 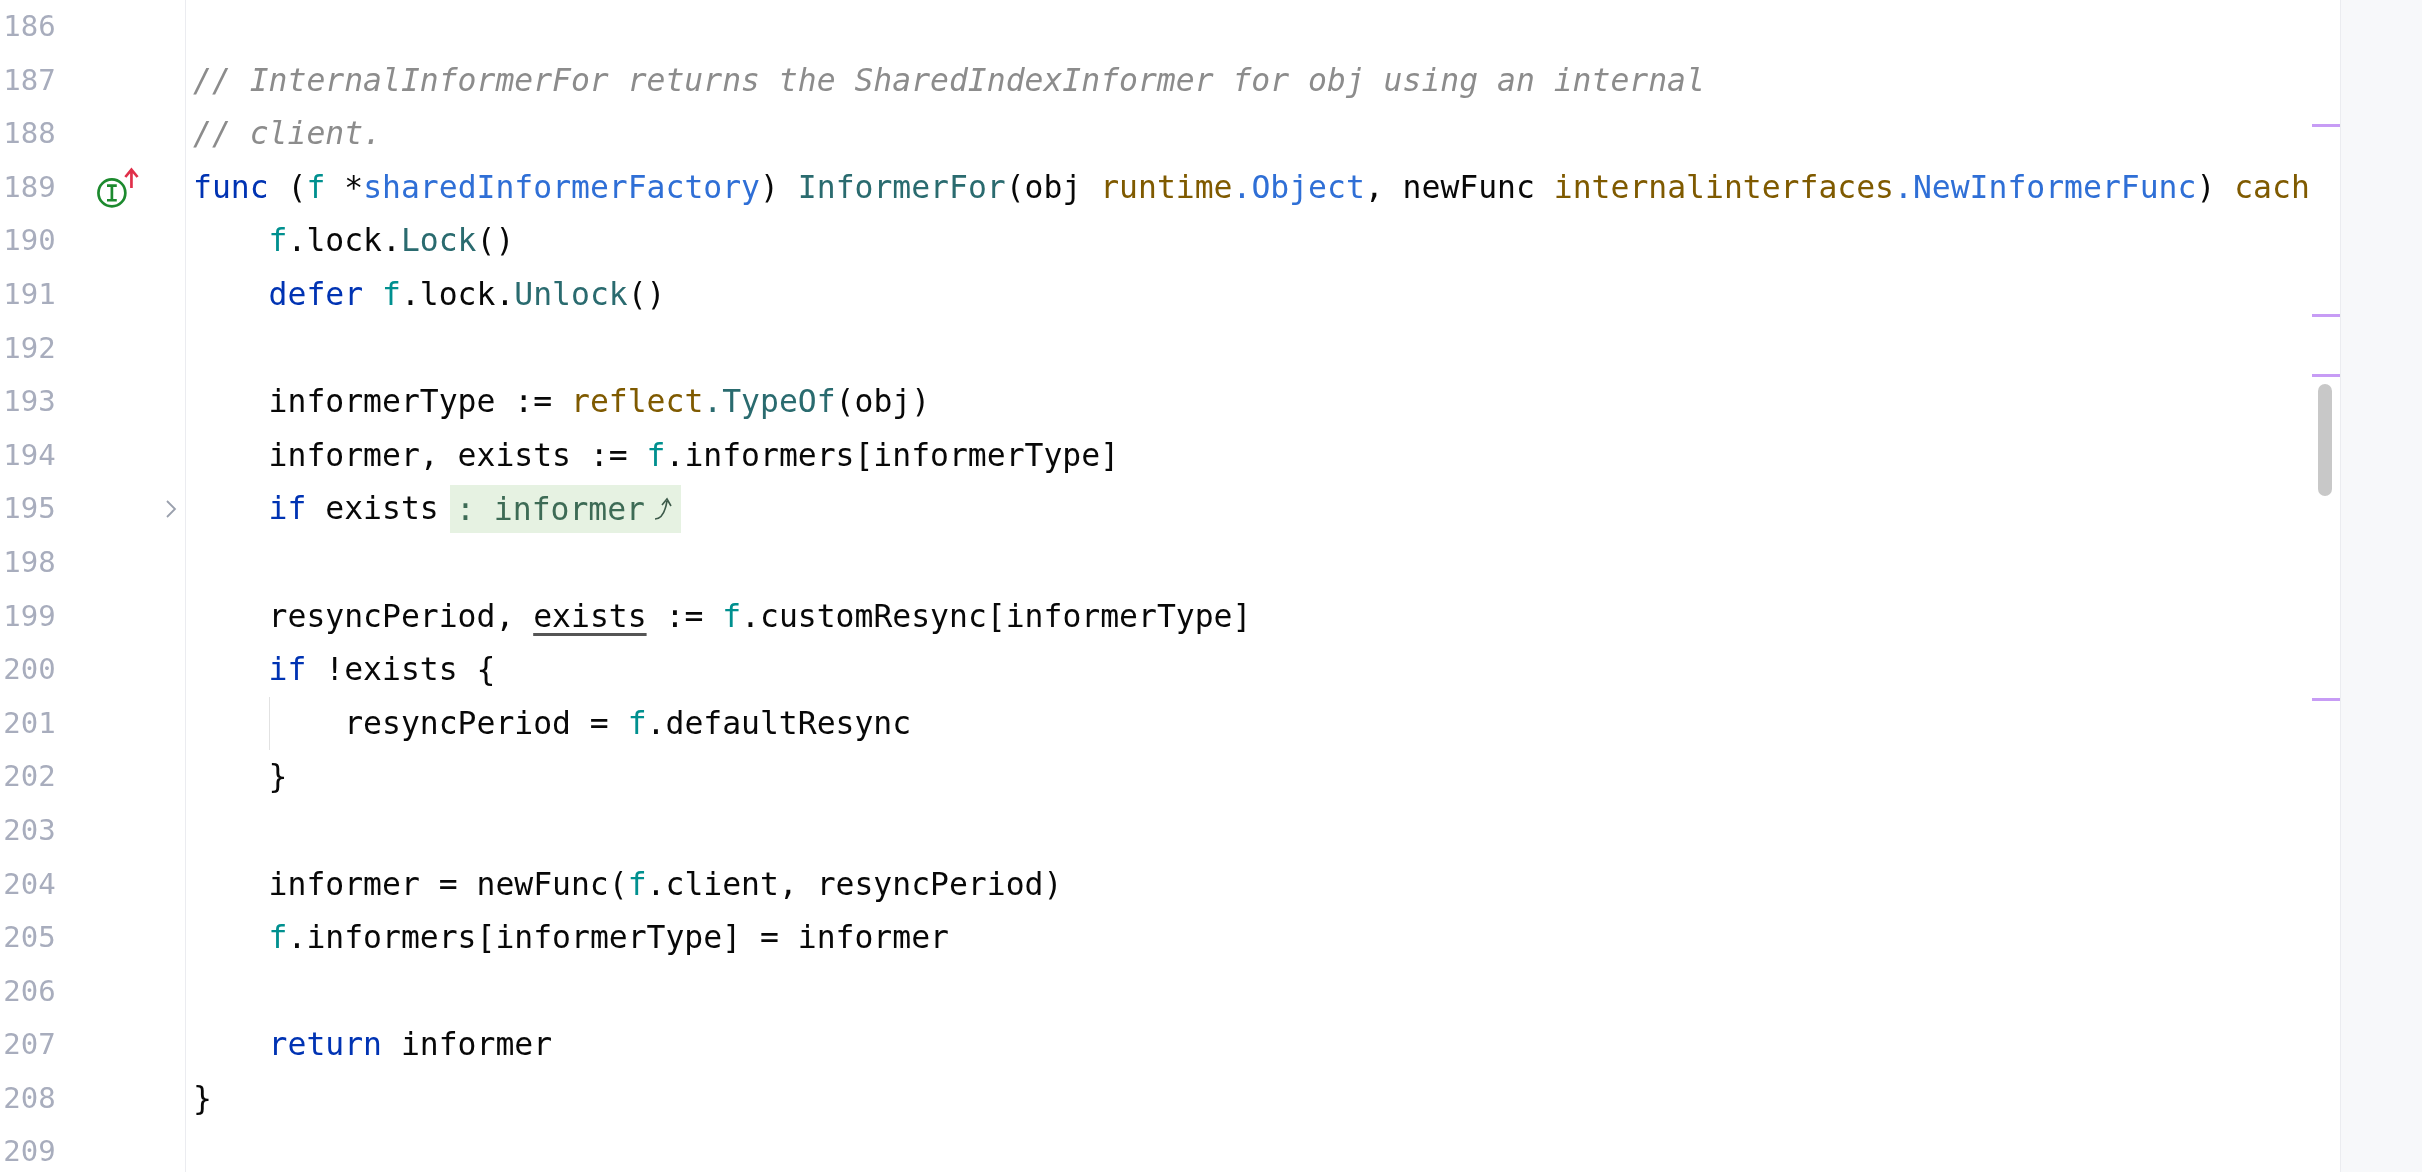 I want to click on line-number: 193, so click(x=29, y=402).